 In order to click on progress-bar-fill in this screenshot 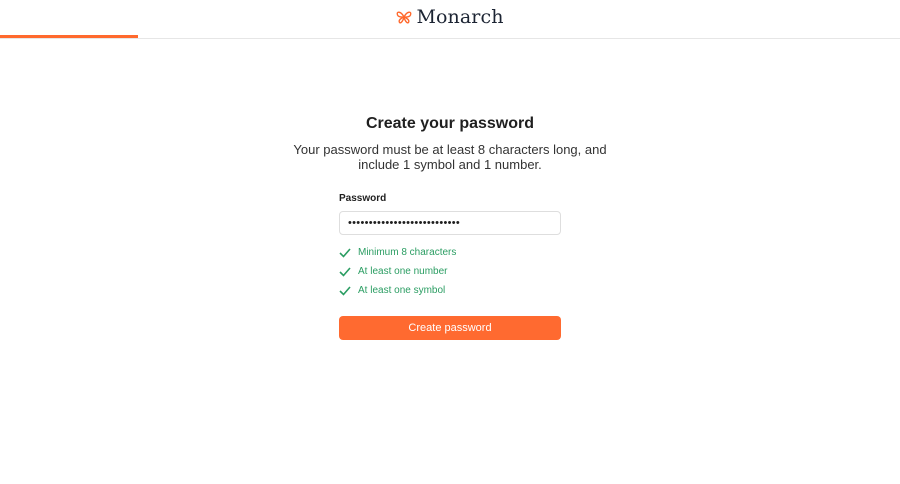, I will do `click(69, 36)`.